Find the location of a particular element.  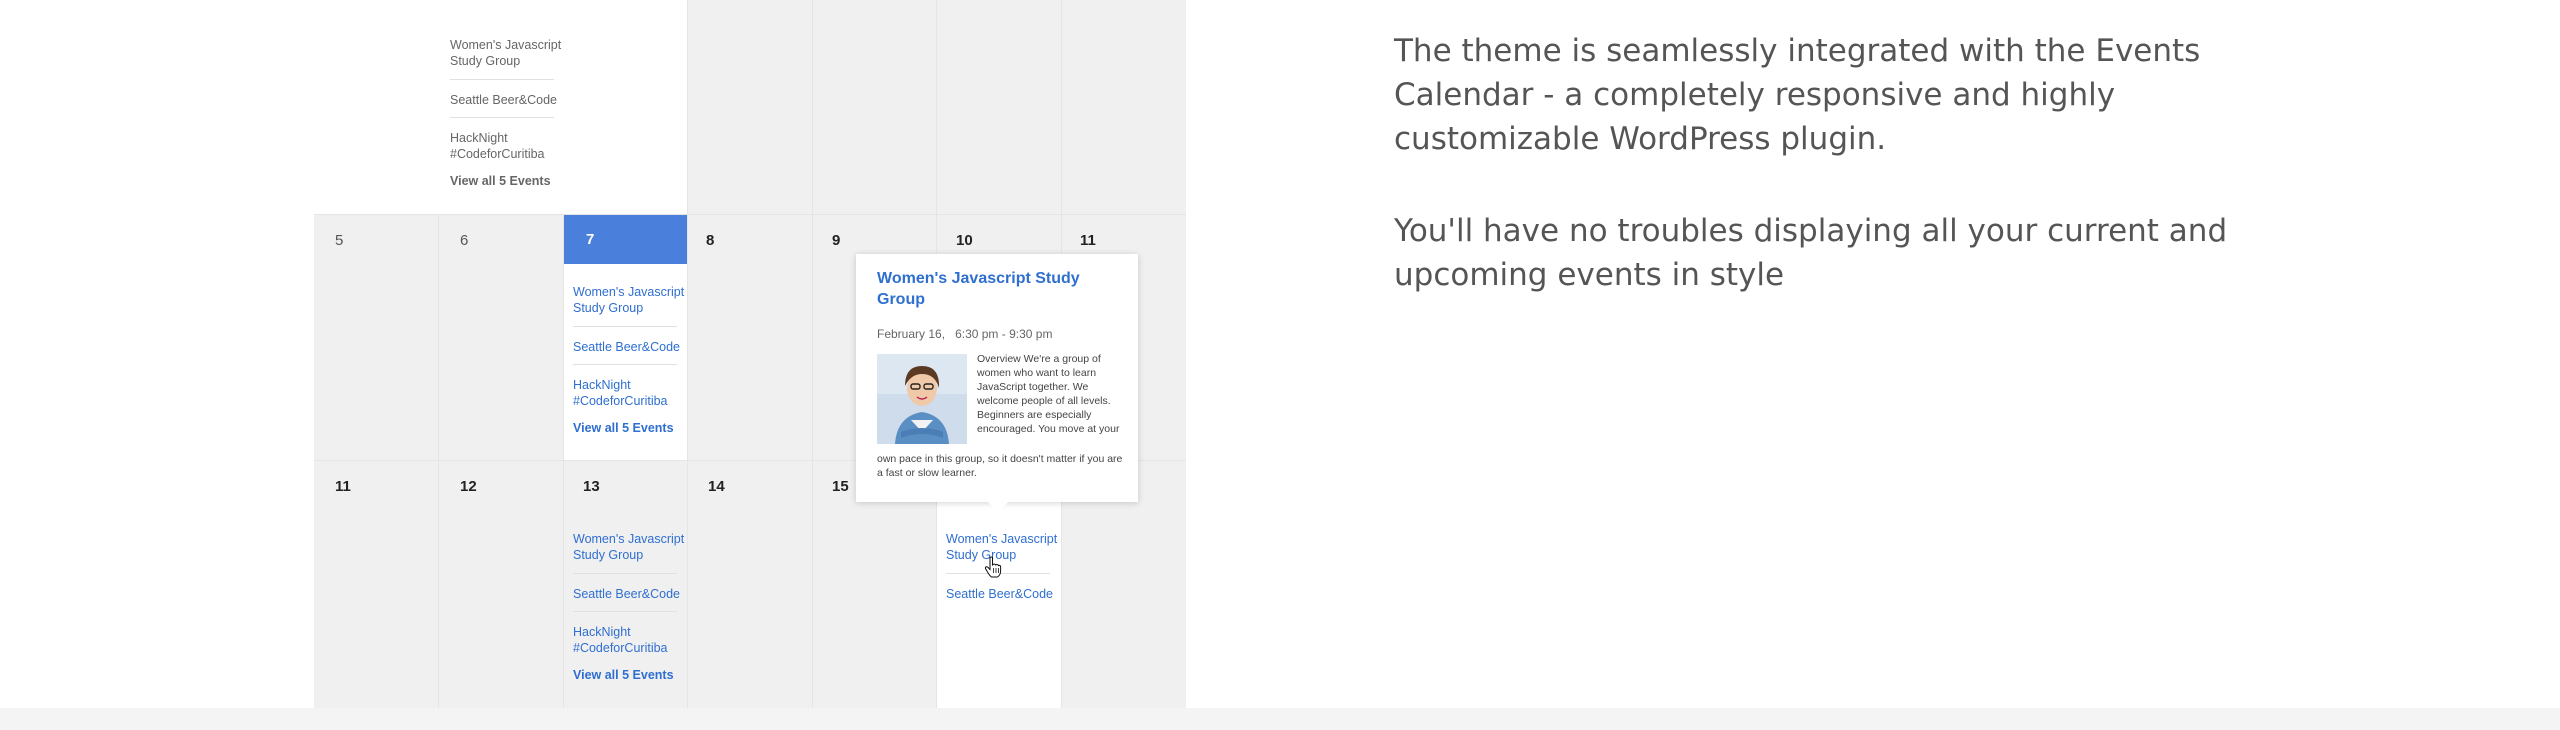

tooltip-datetime: February 16, 6:30 pm - 9:30 pm is located at coordinates (964, 334).